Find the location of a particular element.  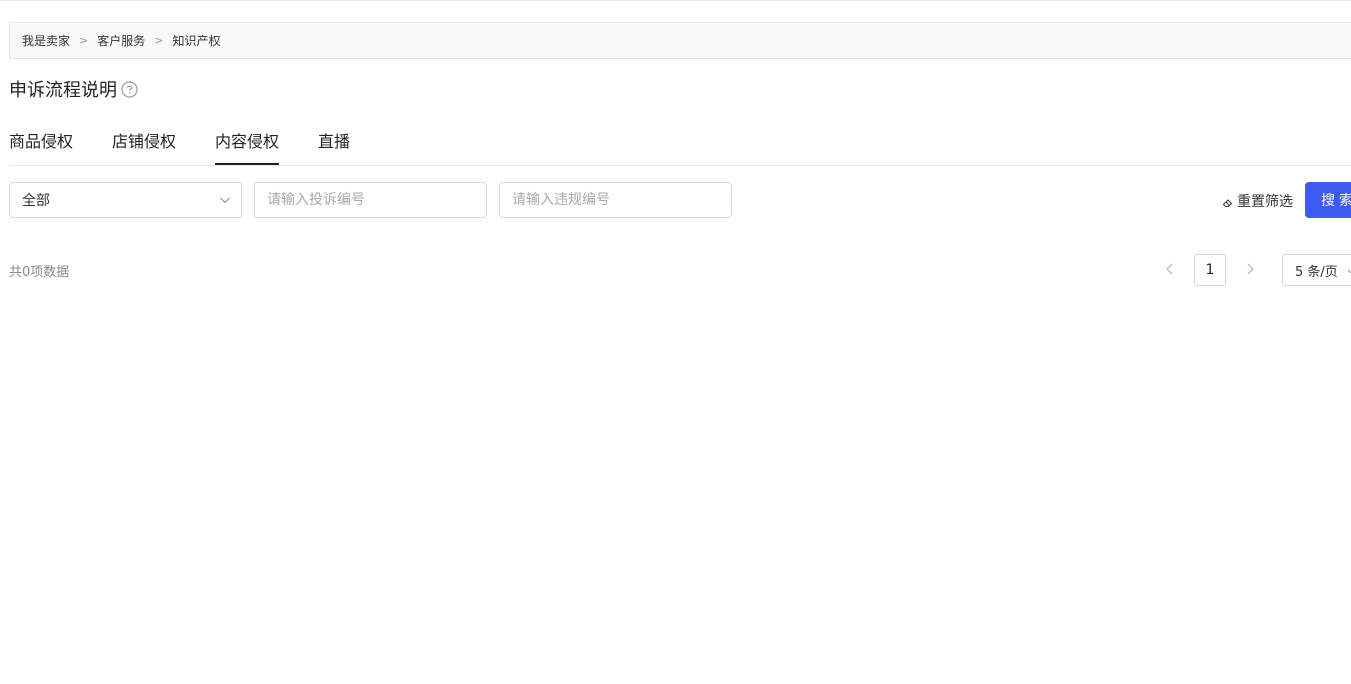

search-button: 搜索 is located at coordinates (1328, 200).